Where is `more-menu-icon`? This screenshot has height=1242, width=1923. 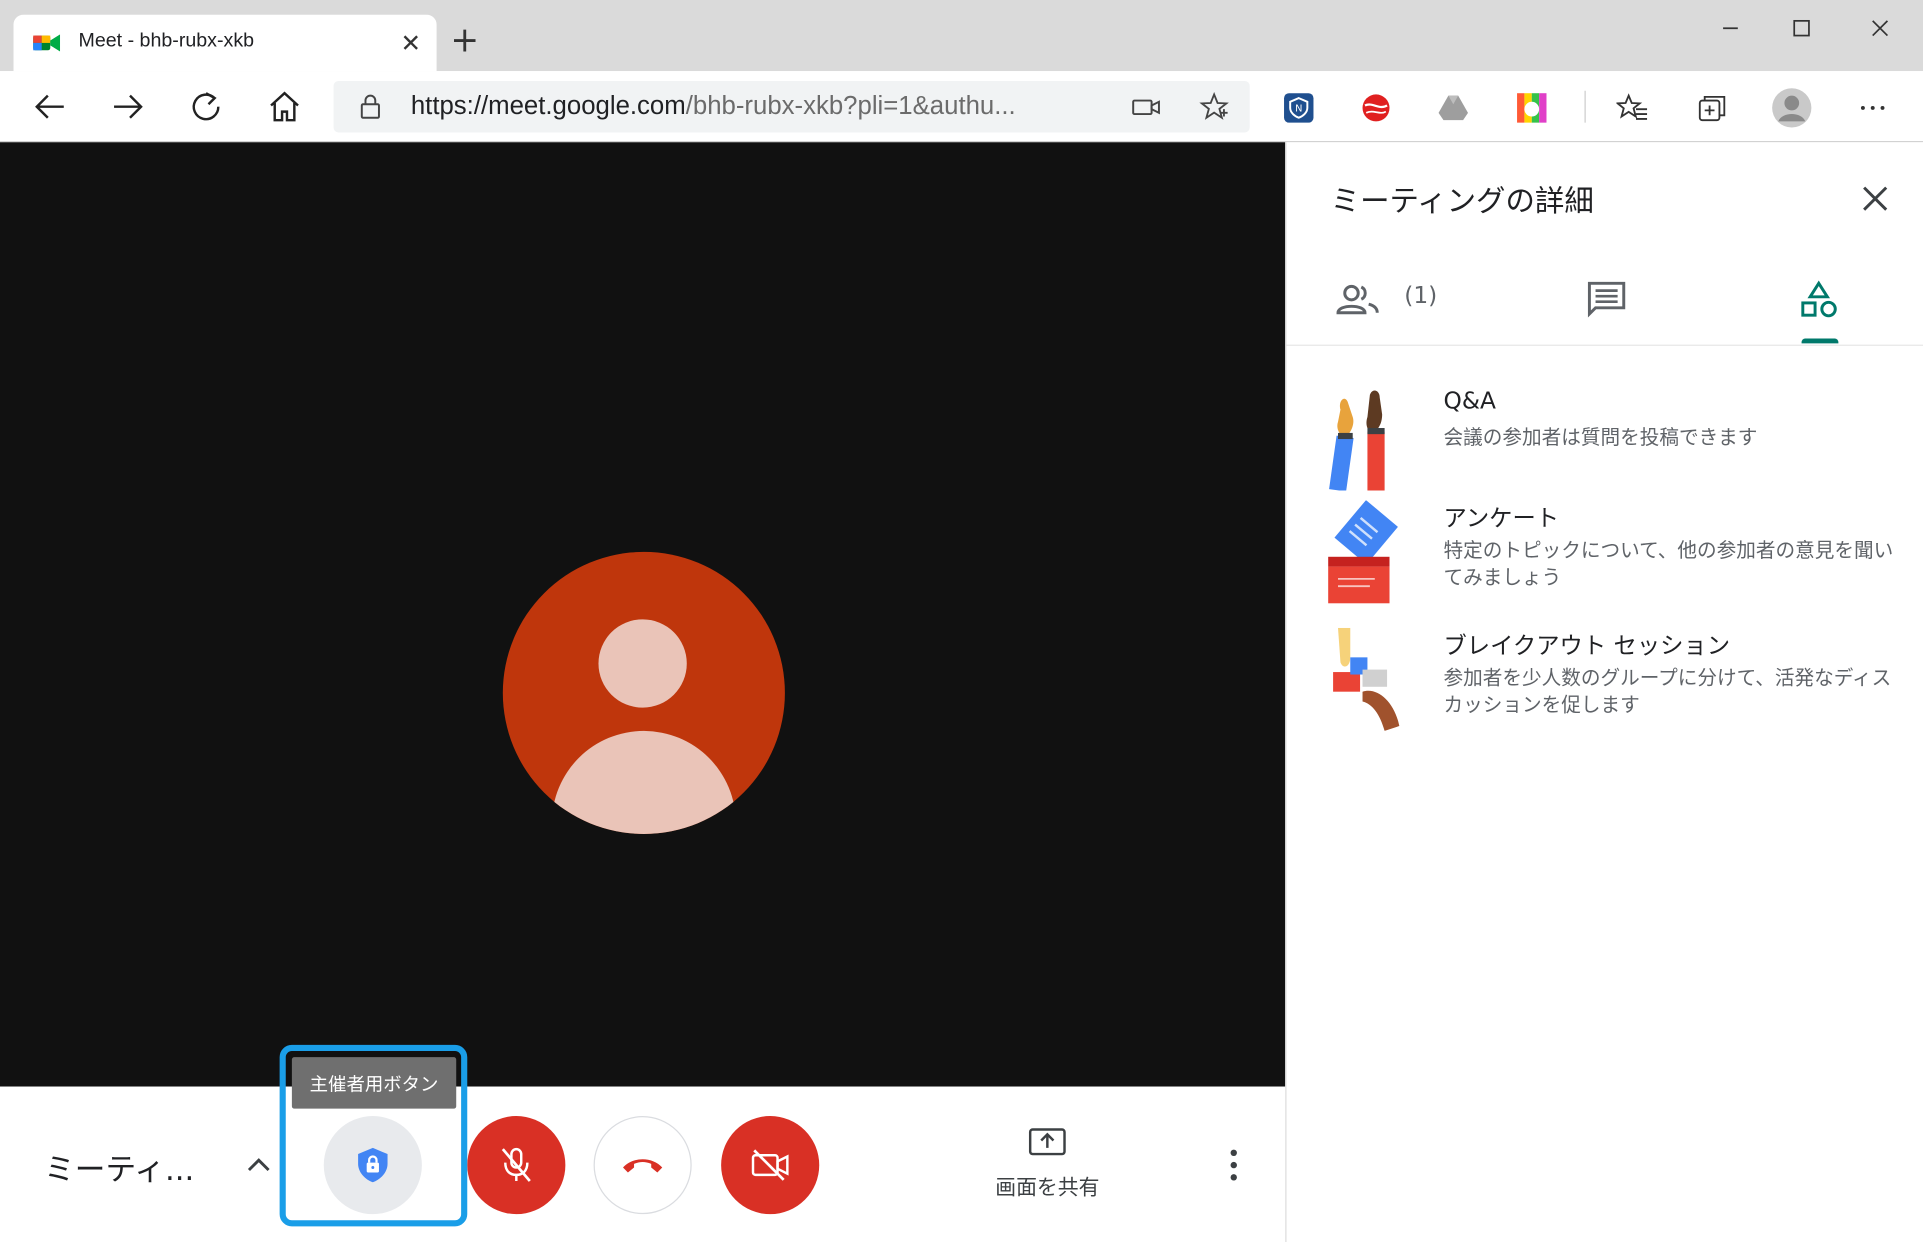 more-menu-icon is located at coordinates (1873, 108).